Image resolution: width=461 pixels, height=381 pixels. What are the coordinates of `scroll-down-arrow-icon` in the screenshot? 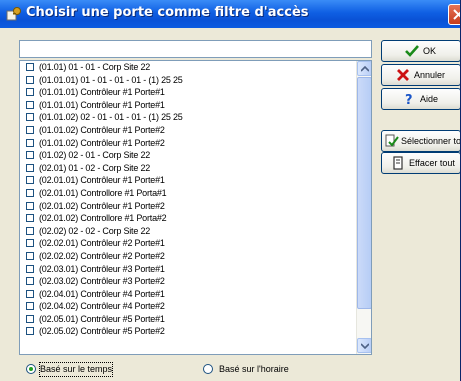 It's located at (365, 346).